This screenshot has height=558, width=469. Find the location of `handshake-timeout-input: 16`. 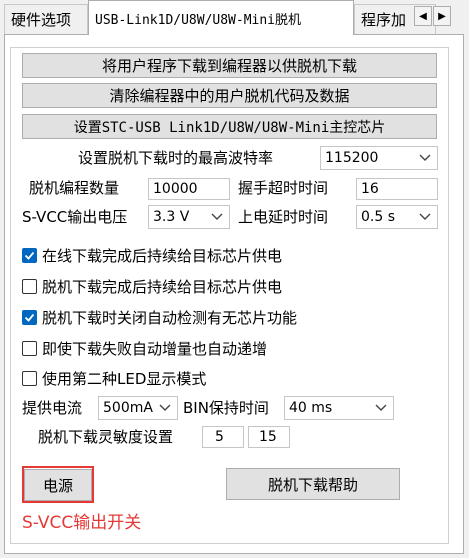

handshake-timeout-input: 16 is located at coordinates (397, 189).